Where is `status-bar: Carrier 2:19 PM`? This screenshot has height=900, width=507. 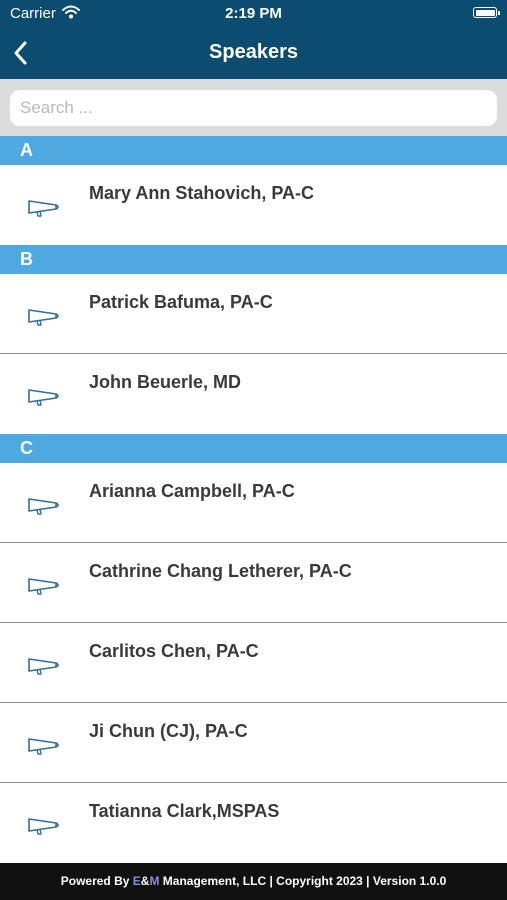 status-bar: Carrier 2:19 PM is located at coordinates (253, 14).